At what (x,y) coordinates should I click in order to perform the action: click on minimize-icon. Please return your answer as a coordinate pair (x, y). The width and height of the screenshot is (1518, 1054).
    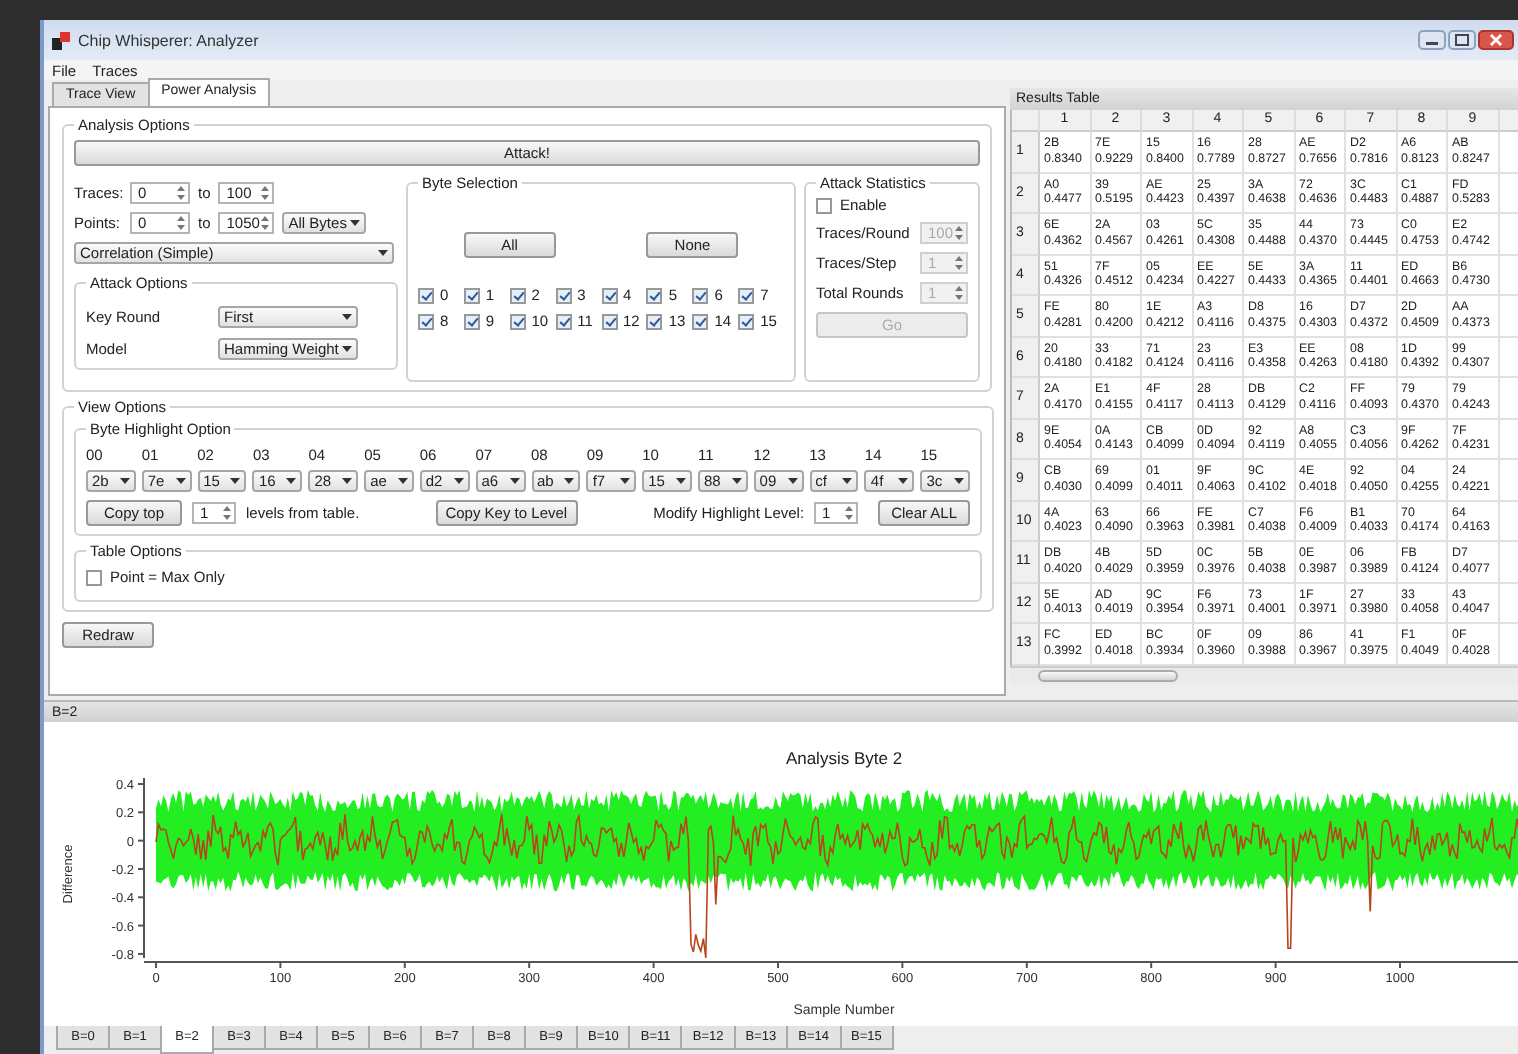
    Looking at the image, I should click on (1432, 40).